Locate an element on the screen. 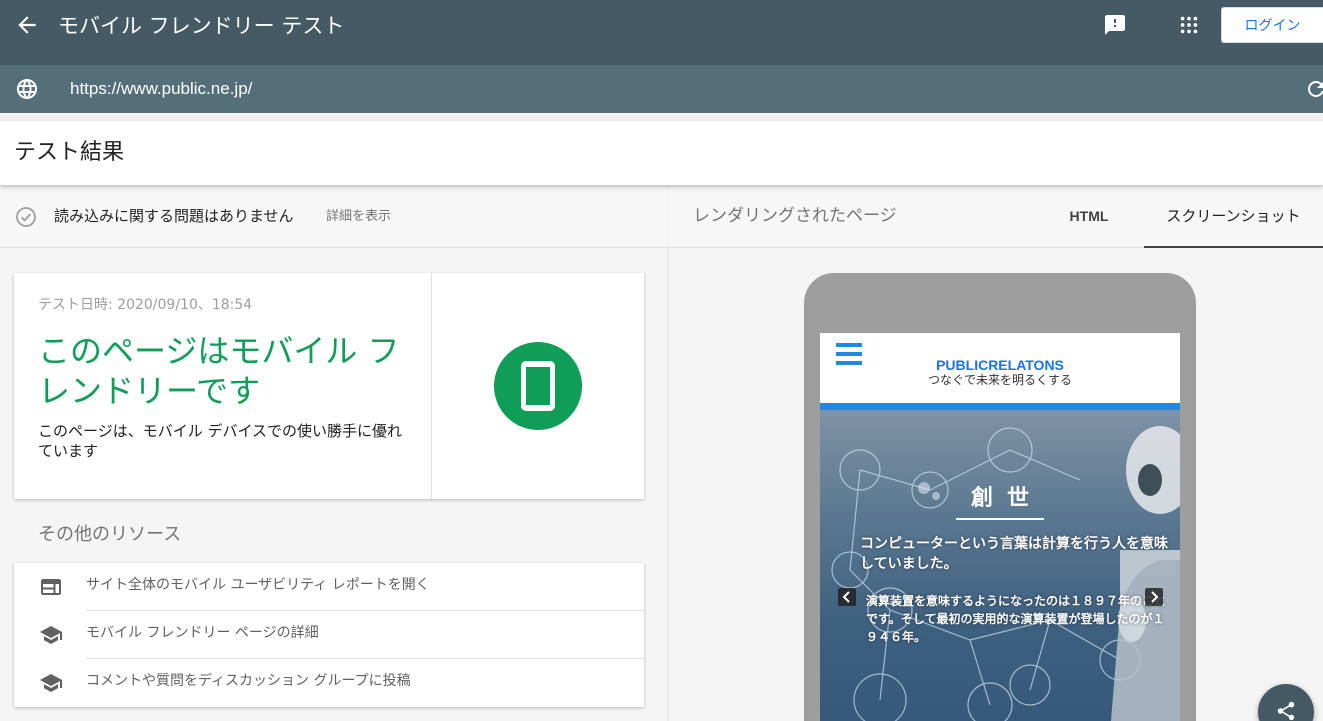 This screenshot has width=1323, height=721. url-bar is located at coordinates (661, 89).